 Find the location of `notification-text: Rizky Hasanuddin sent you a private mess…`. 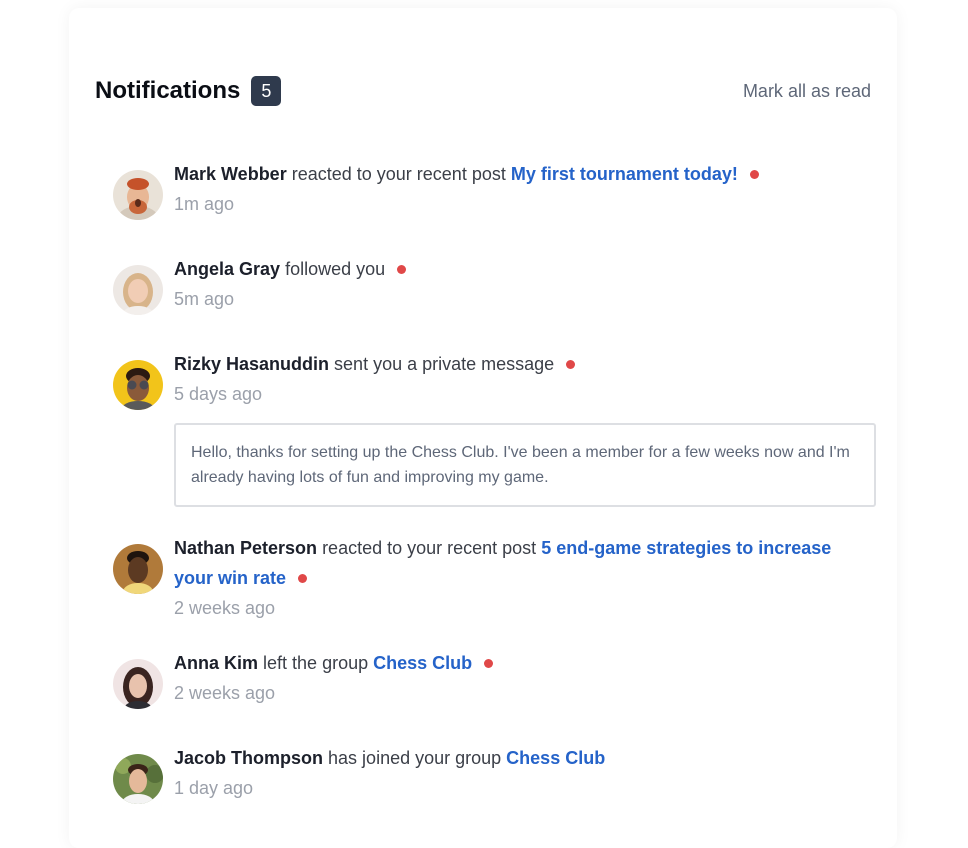

notification-text: Rizky Hasanuddin sent you a private mess… is located at coordinates (525, 364).